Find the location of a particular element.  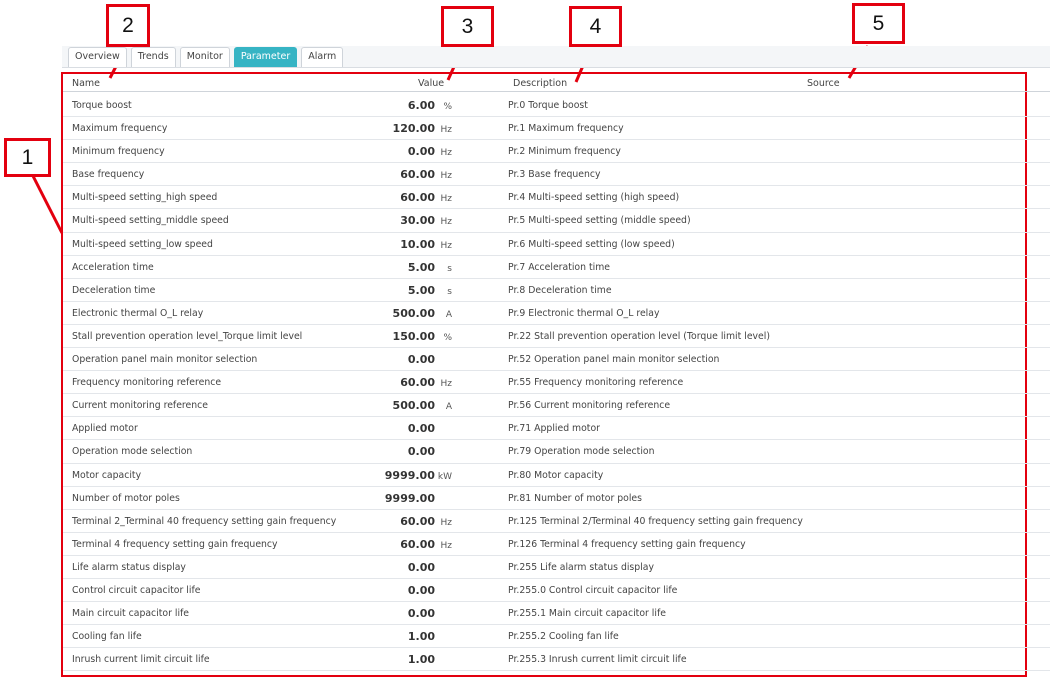

parameter-name: Electronic thermal O_L relay is located at coordinates (138, 313).